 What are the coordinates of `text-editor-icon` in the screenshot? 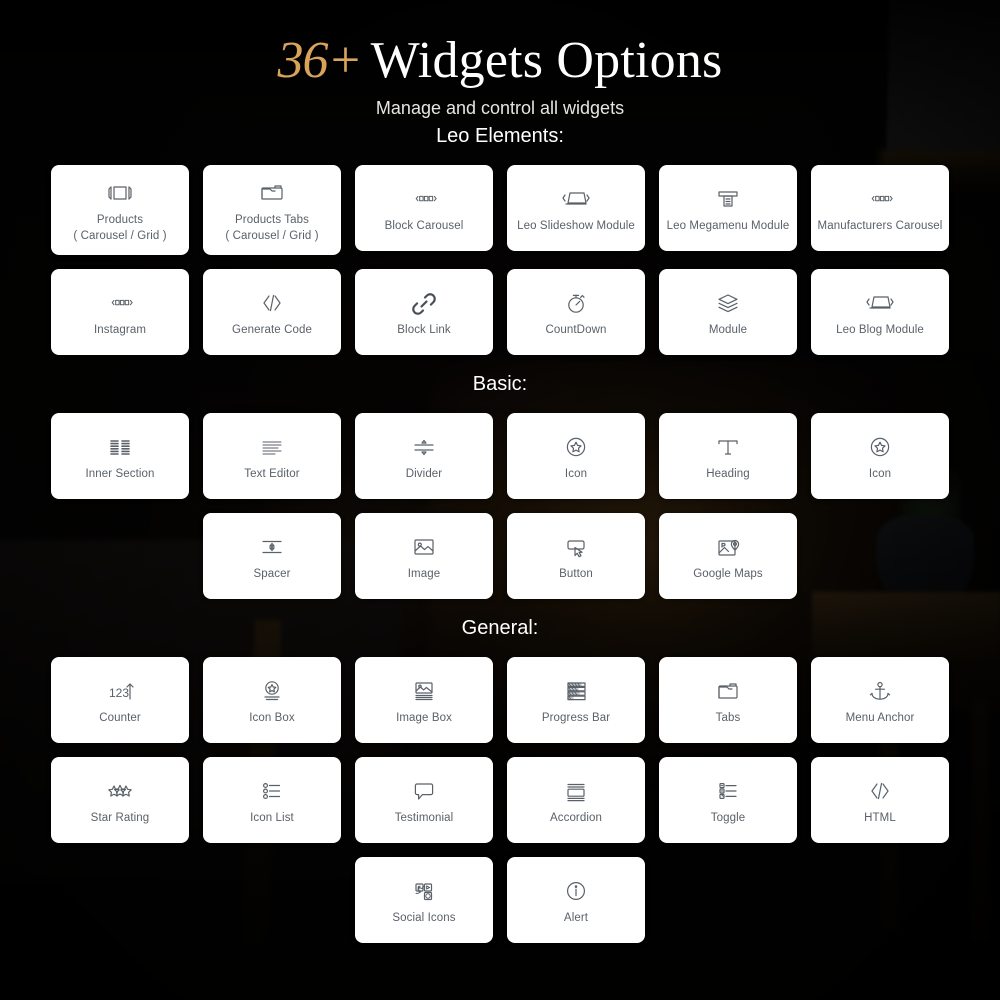 It's located at (272, 447).